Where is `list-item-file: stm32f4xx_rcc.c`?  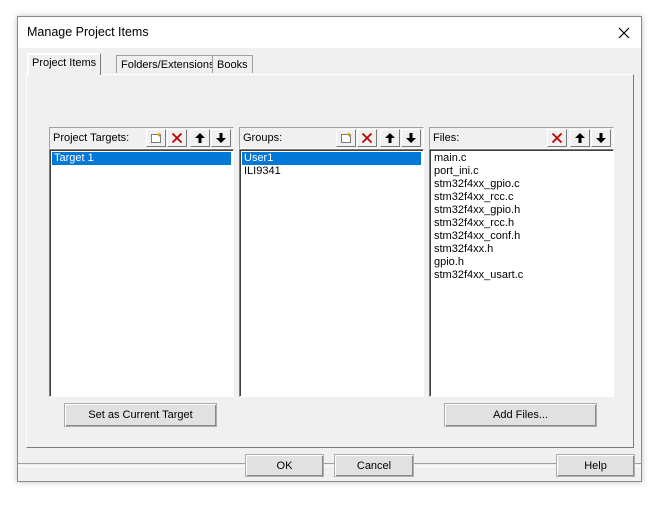 list-item-file: stm32f4xx_rcc.c is located at coordinates (521, 197).